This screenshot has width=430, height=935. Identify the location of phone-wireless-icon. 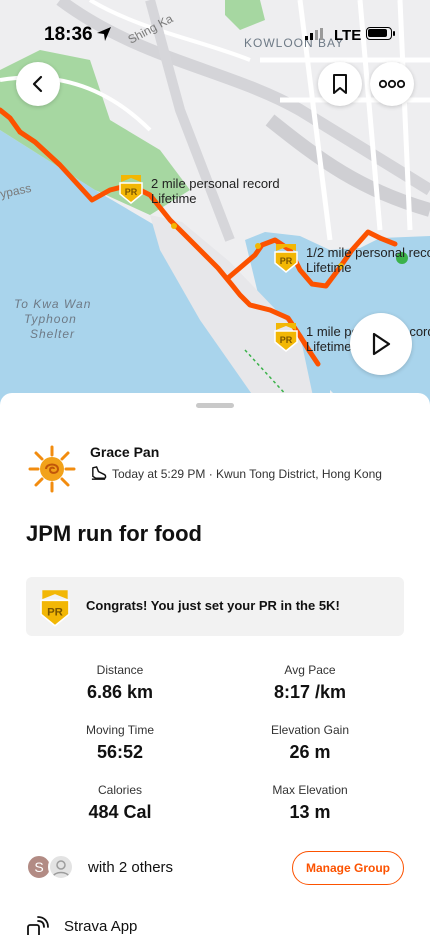
(38, 925).